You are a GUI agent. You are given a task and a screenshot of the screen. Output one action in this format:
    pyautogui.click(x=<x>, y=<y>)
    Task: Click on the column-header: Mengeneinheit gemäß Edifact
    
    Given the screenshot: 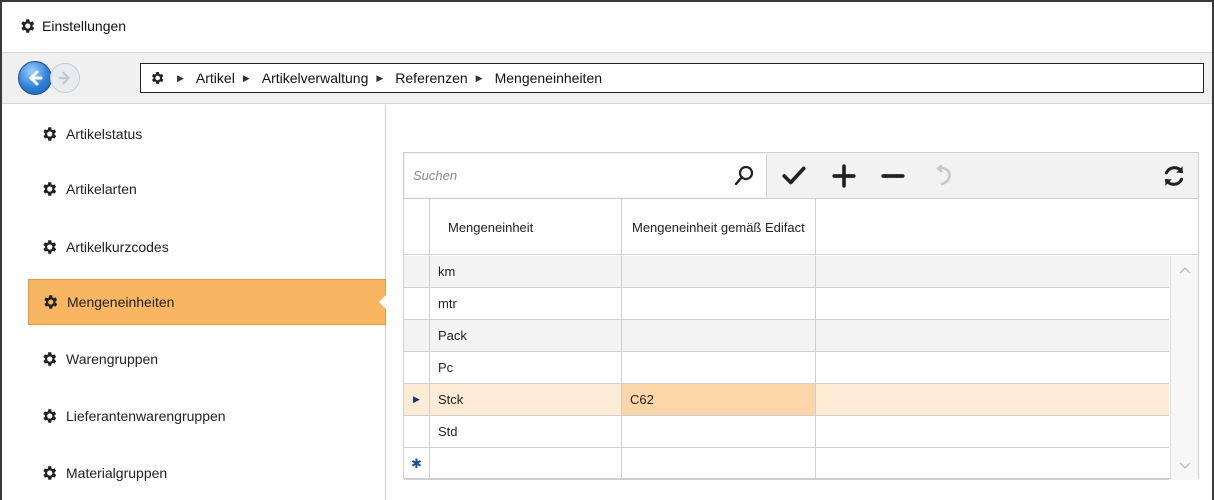 What is the action you would take?
    pyautogui.click(x=719, y=227)
    